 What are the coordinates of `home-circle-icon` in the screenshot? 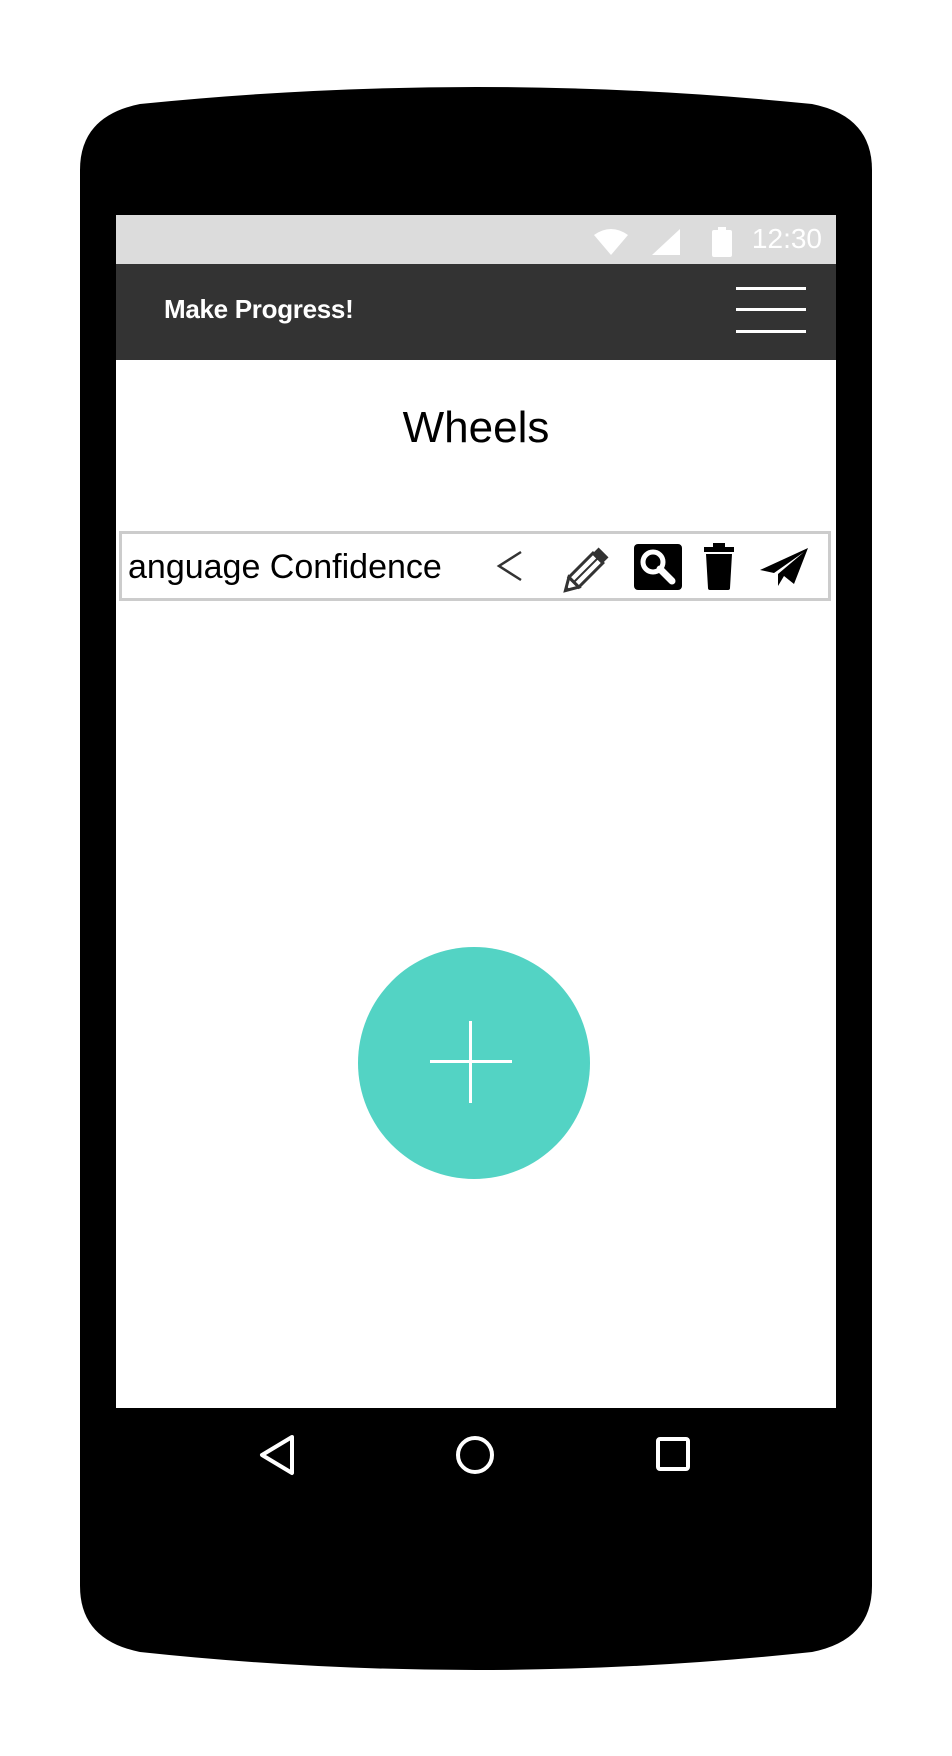 It's located at (475, 1455).